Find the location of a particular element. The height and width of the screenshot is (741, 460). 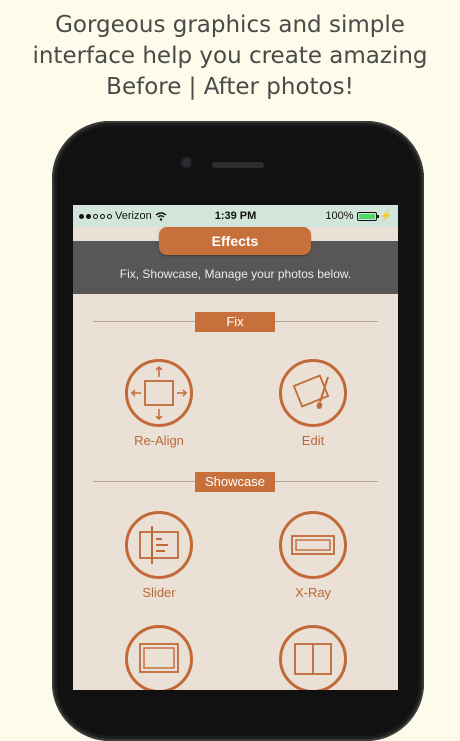

edit-button: Edit is located at coordinates (313, 403).